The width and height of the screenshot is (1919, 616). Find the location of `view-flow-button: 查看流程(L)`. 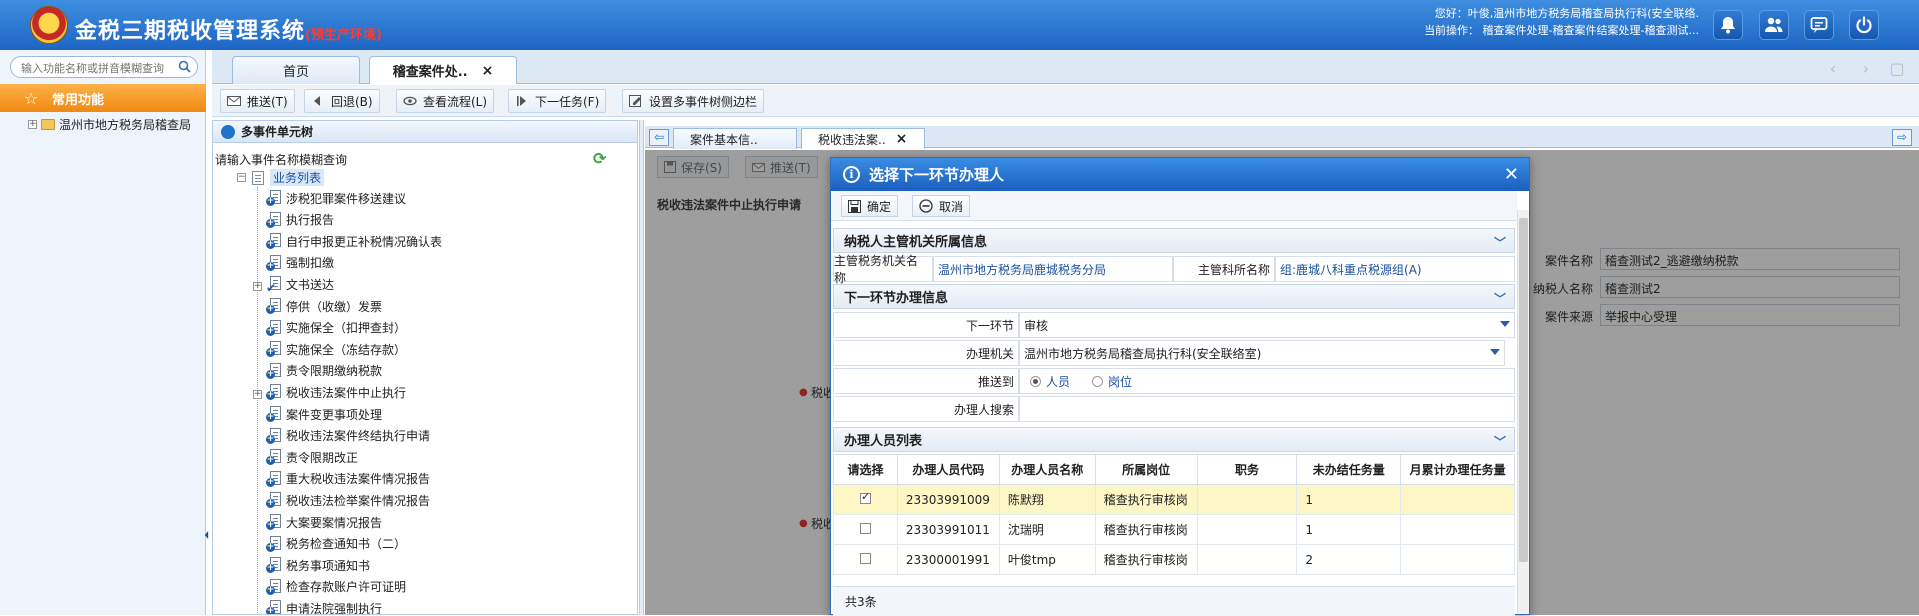

view-flow-button: 查看流程(L) is located at coordinates (445, 101).